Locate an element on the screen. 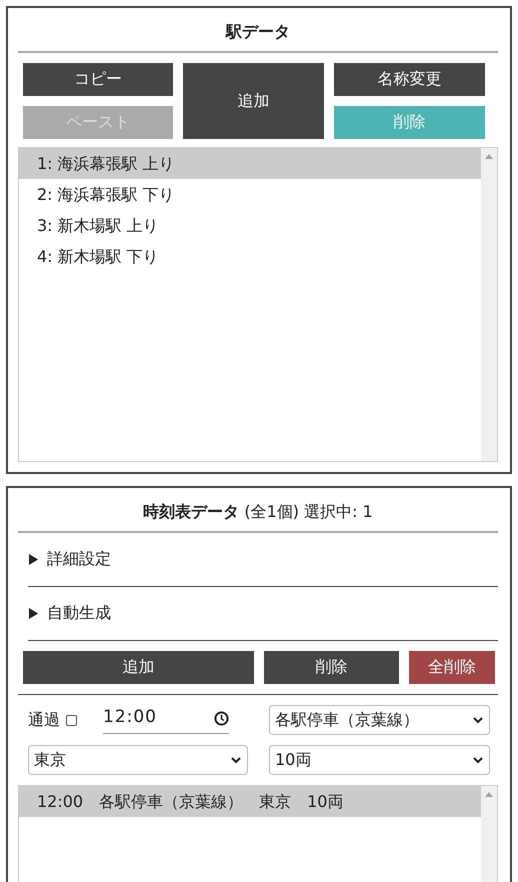  selection-text: 選択中: 1 is located at coordinates (338, 511).